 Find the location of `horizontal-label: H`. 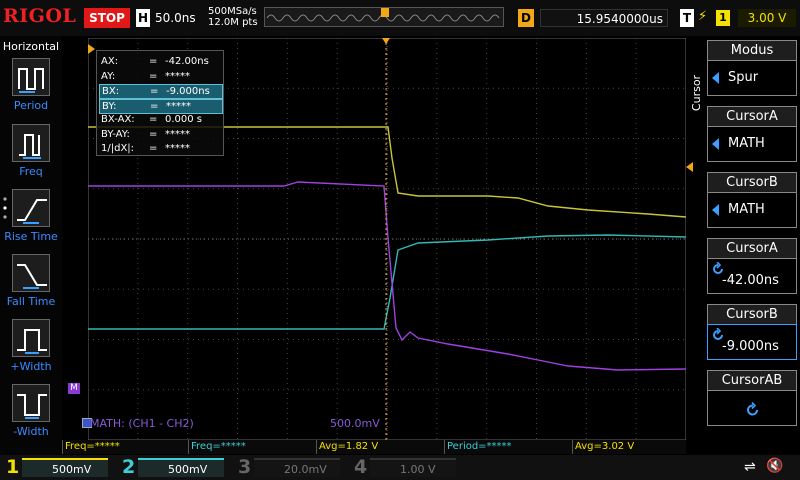

horizontal-label: H is located at coordinates (143, 18).